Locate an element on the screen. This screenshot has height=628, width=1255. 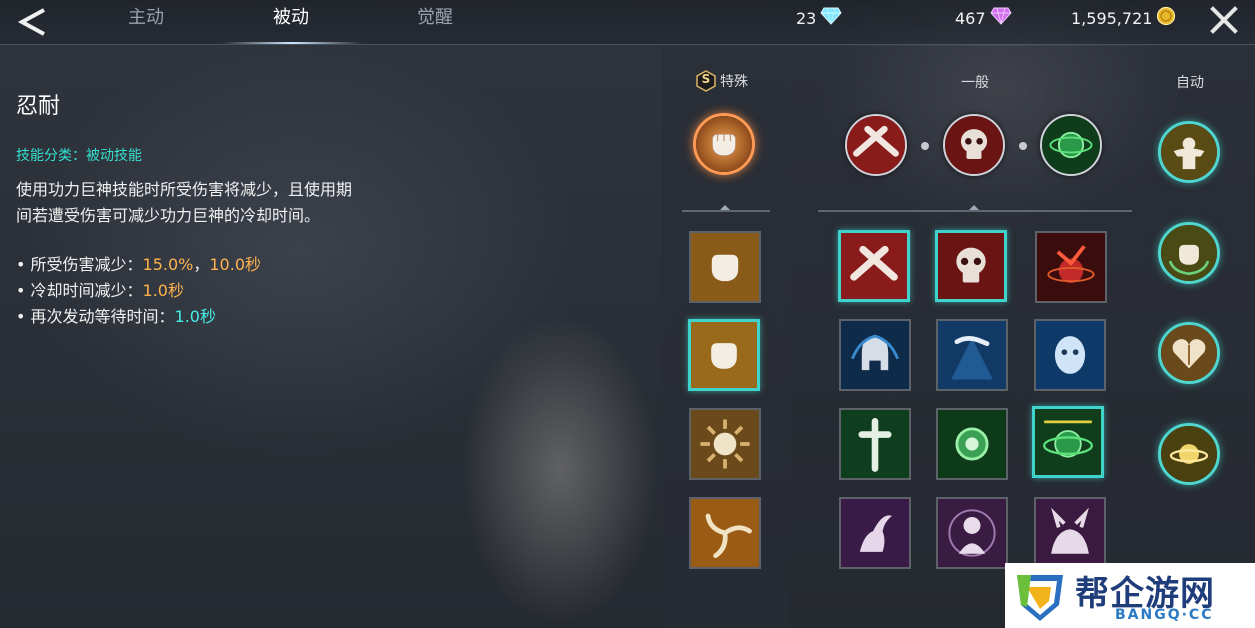
purple-diamond-icon is located at coordinates (1000, 18).